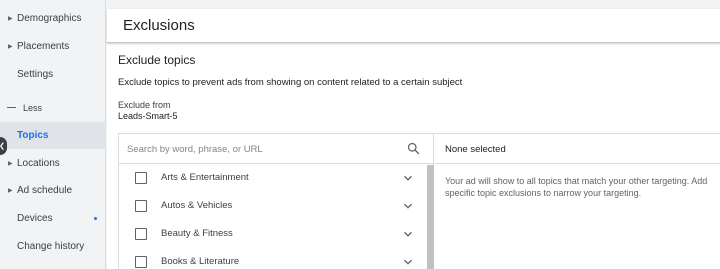  I want to click on sidebar-item-label: Devices, so click(35, 218).